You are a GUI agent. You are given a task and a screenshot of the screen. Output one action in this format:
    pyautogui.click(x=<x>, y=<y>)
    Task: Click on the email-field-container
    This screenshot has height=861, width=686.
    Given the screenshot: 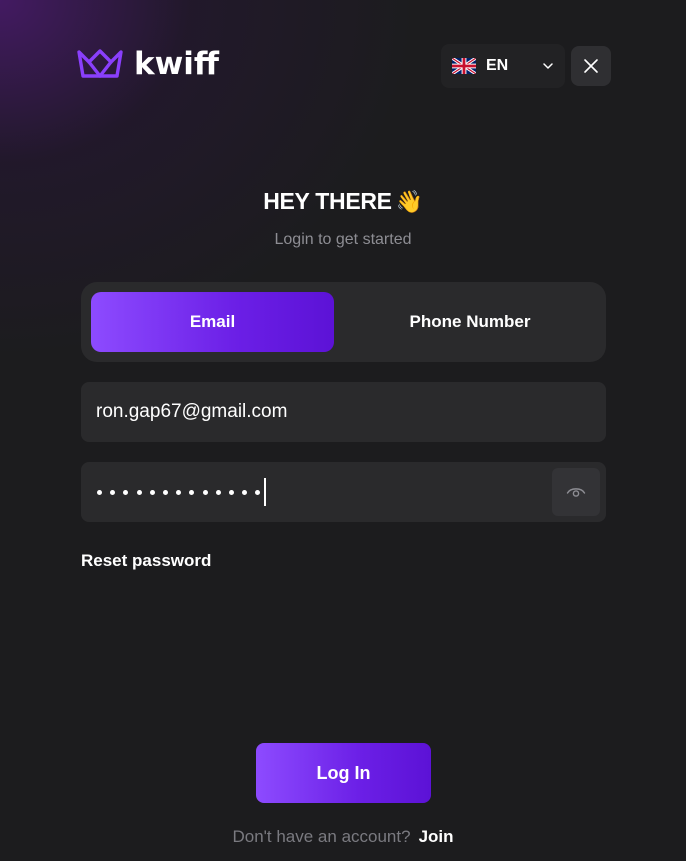 What is the action you would take?
    pyautogui.click(x=343, y=412)
    